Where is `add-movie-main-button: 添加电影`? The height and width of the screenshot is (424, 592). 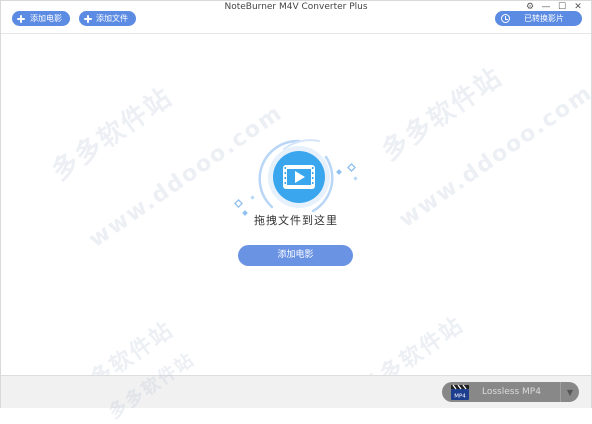
add-movie-main-button: 添加电影 is located at coordinates (295, 255).